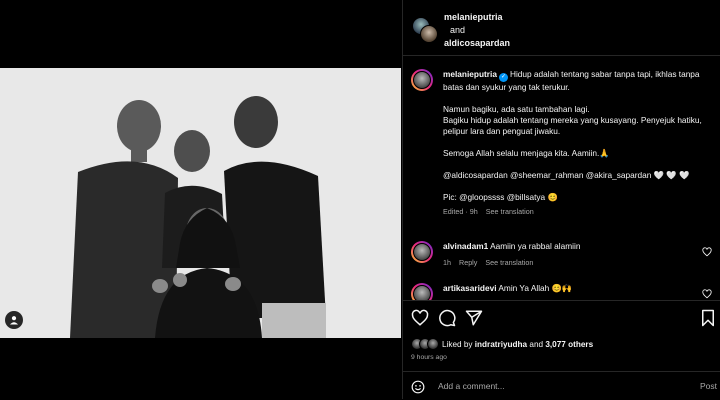 The image size is (720, 400). I want to click on comment-text: Aamiin ya rabbal alamiin, so click(535, 246).